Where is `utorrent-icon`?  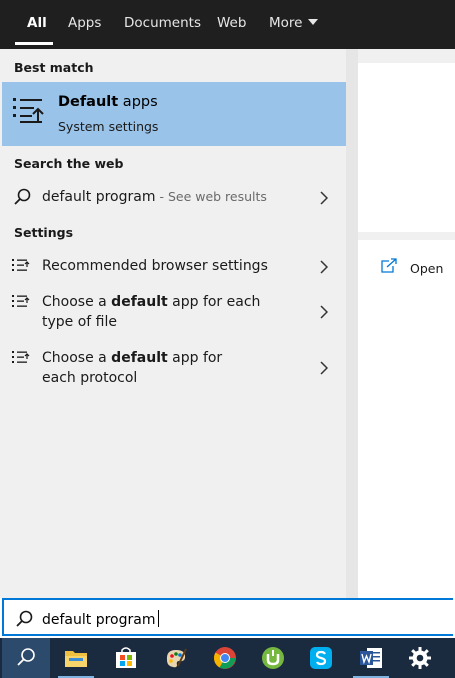
utorrent-icon is located at coordinates (273, 658).